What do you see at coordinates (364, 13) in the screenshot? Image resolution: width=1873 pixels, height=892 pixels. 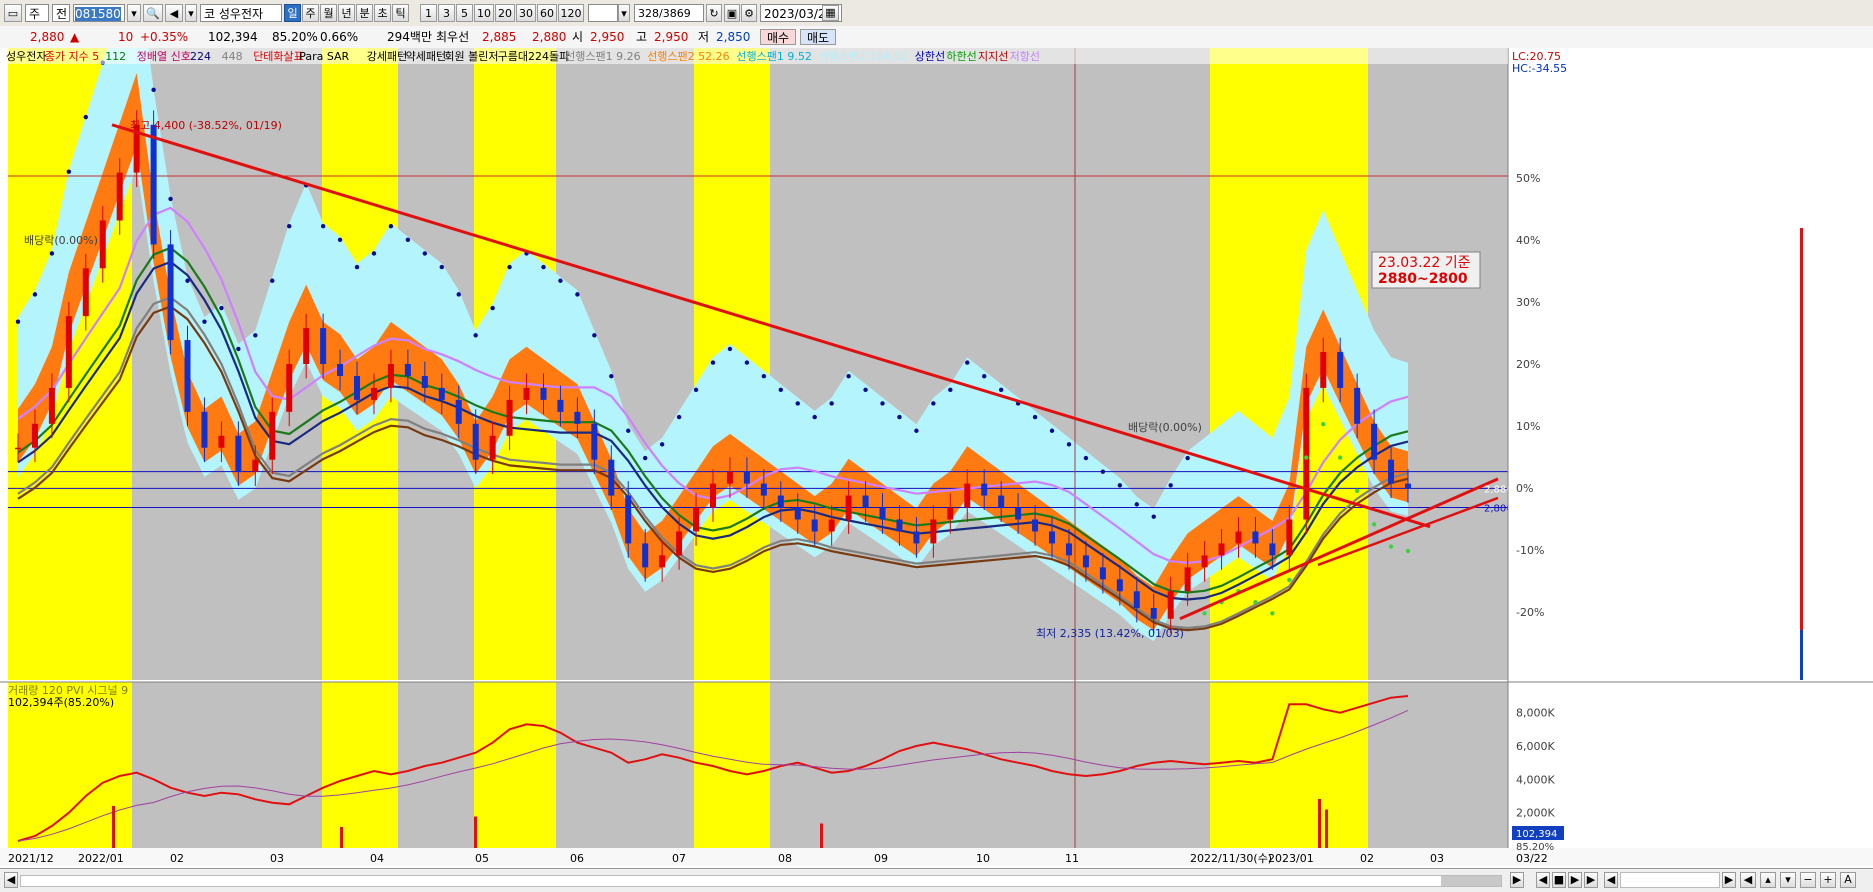 I see `period-button-minute: 분` at bounding box center [364, 13].